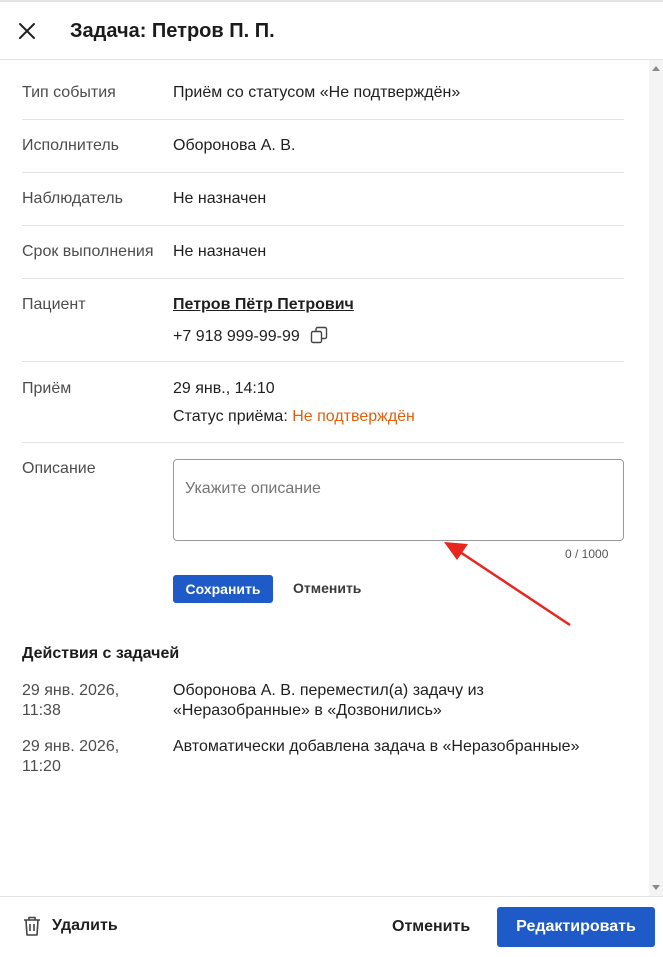  I want to click on log-date: 29 янв. 2026, 11:38, so click(71, 700).